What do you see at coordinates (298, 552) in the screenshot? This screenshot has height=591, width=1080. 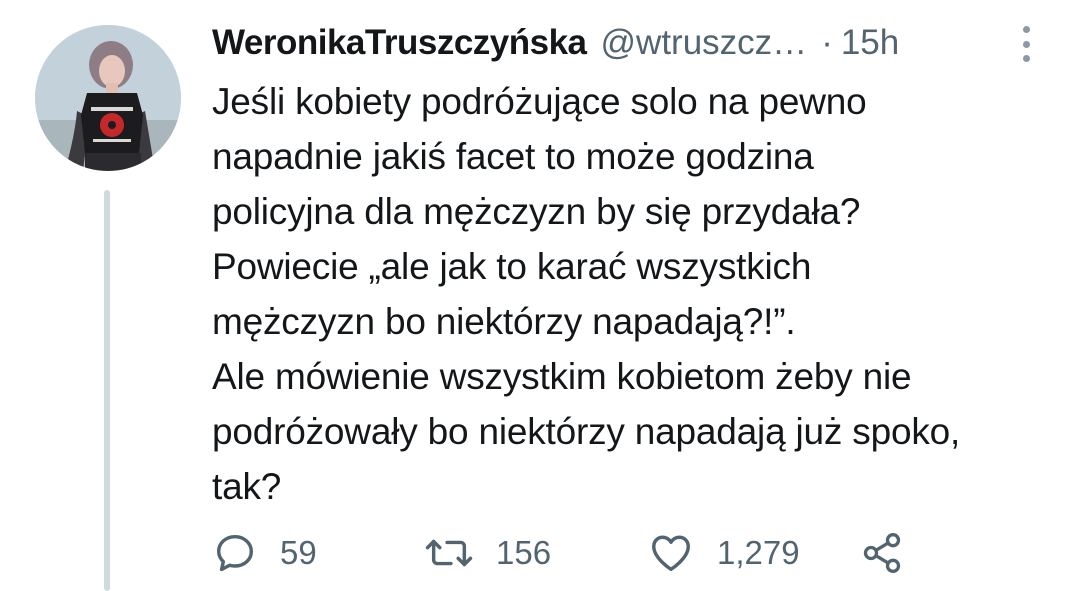 I see `reply-count: 59` at bounding box center [298, 552].